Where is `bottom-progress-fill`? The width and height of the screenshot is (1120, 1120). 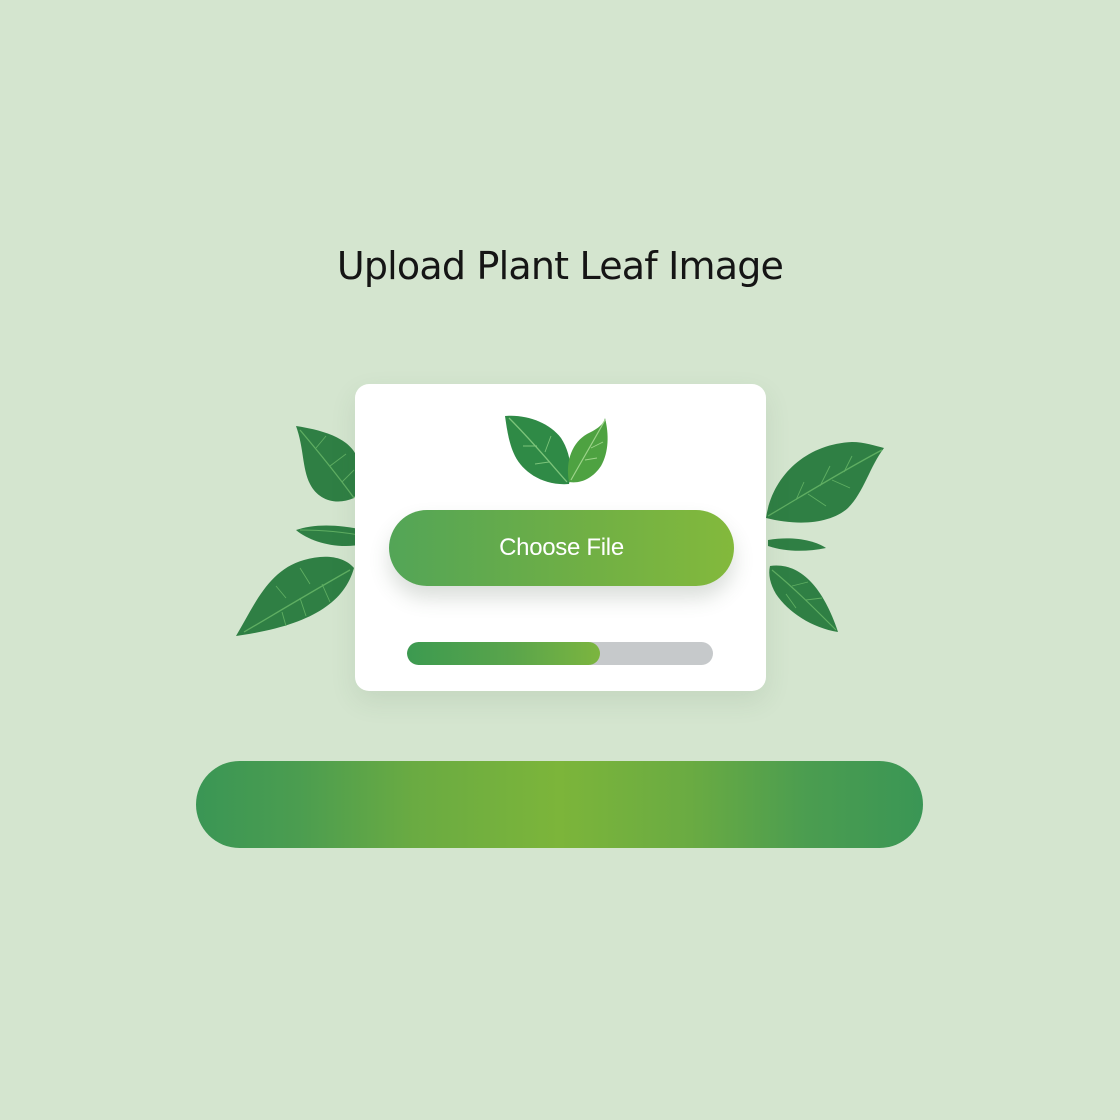
bottom-progress-fill is located at coordinates (559, 804).